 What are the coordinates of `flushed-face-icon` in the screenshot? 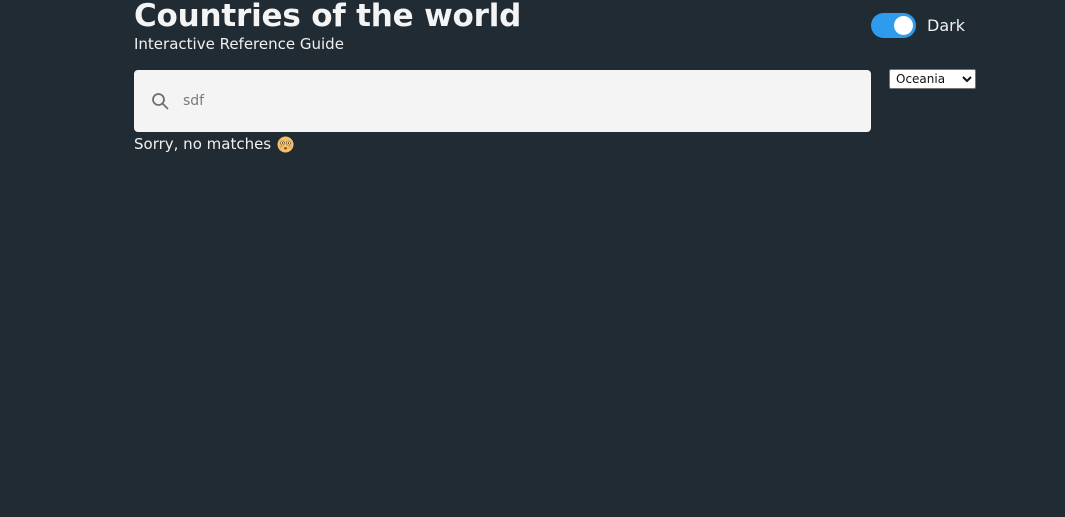 It's located at (285, 144).